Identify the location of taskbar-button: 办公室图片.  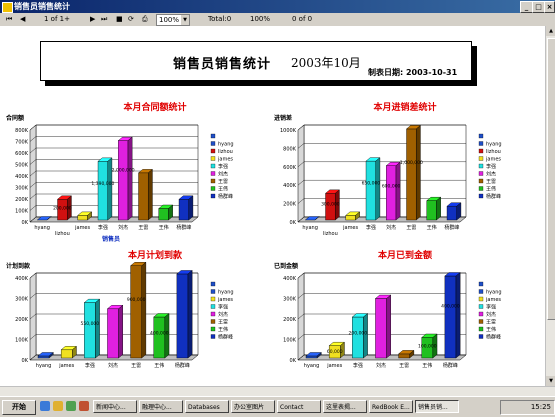
(253, 406).